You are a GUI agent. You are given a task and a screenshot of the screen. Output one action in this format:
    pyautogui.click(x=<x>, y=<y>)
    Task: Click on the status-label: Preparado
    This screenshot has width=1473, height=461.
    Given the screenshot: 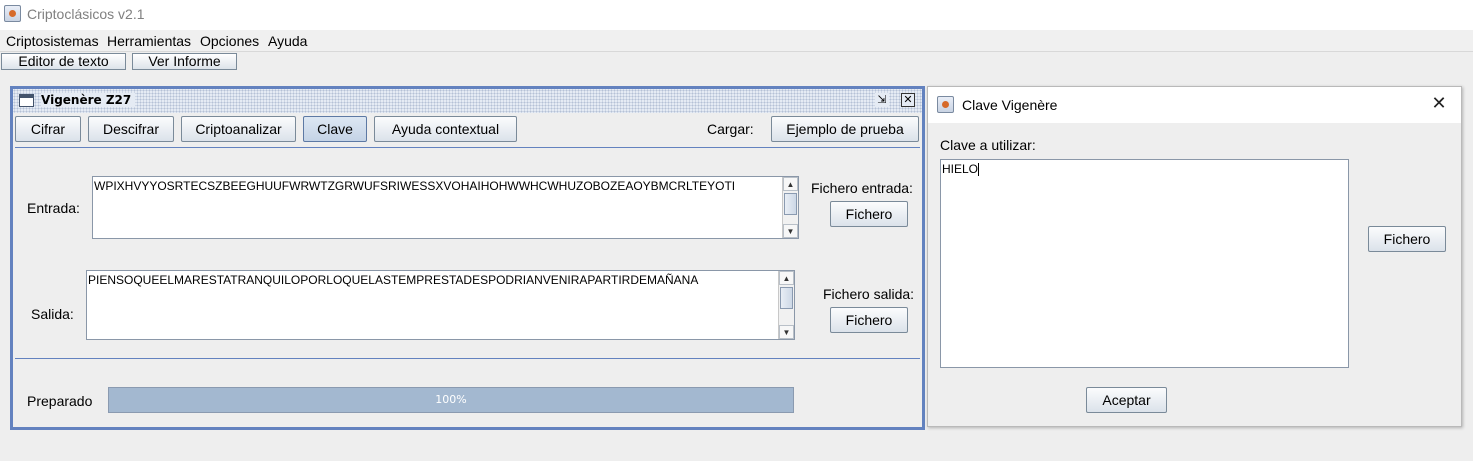 What is the action you would take?
    pyautogui.click(x=60, y=401)
    